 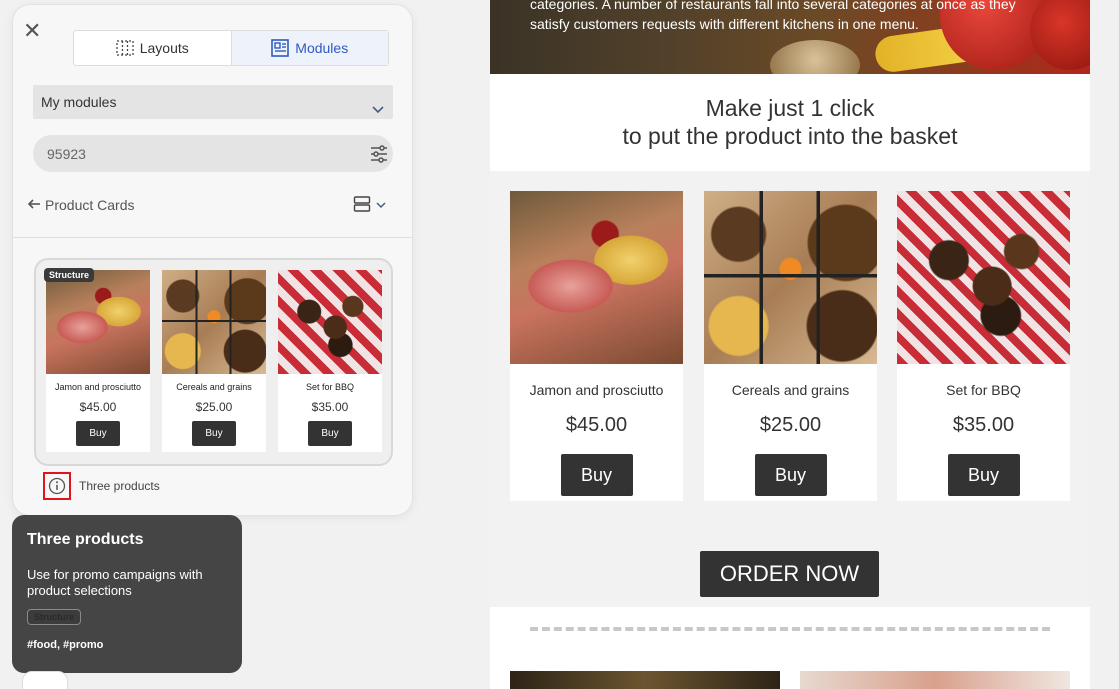 What do you see at coordinates (790, 136) in the screenshot?
I see `headline-line-2: to put the product into the basket` at bounding box center [790, 136].